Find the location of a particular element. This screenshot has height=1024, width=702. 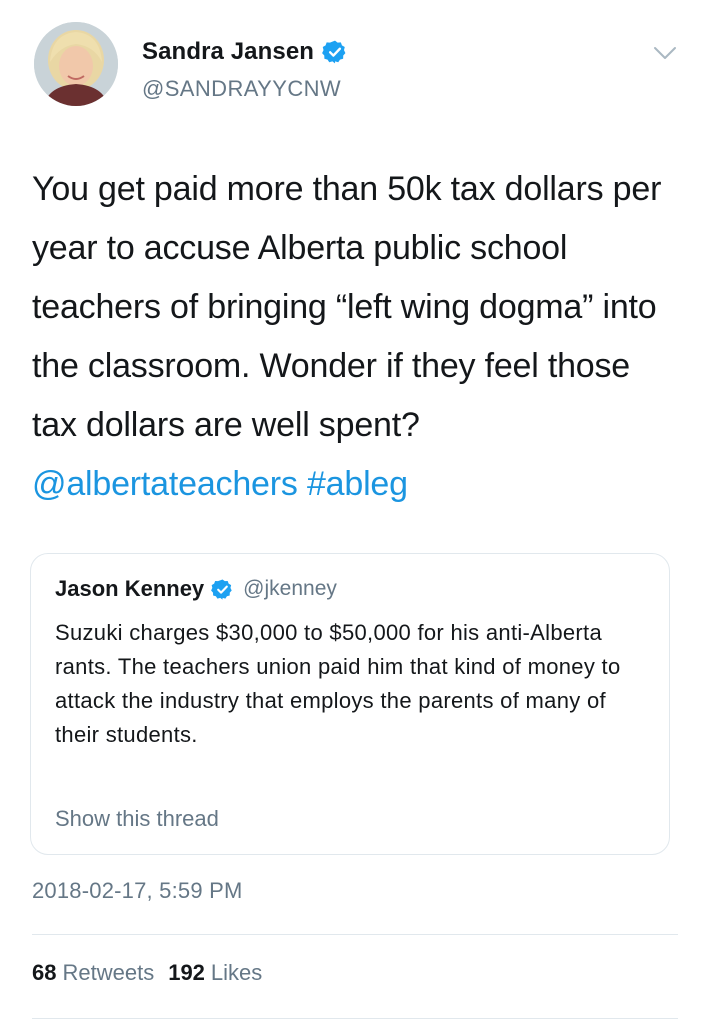

chevron-down-icon is located at coordinates (665, 53).